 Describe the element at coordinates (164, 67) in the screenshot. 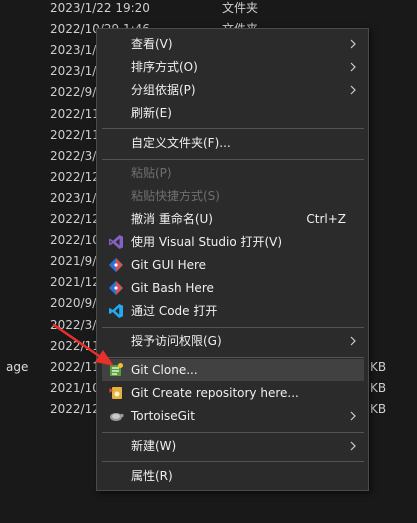

I see `menu-item-label: 排序方式(O)` at that location.